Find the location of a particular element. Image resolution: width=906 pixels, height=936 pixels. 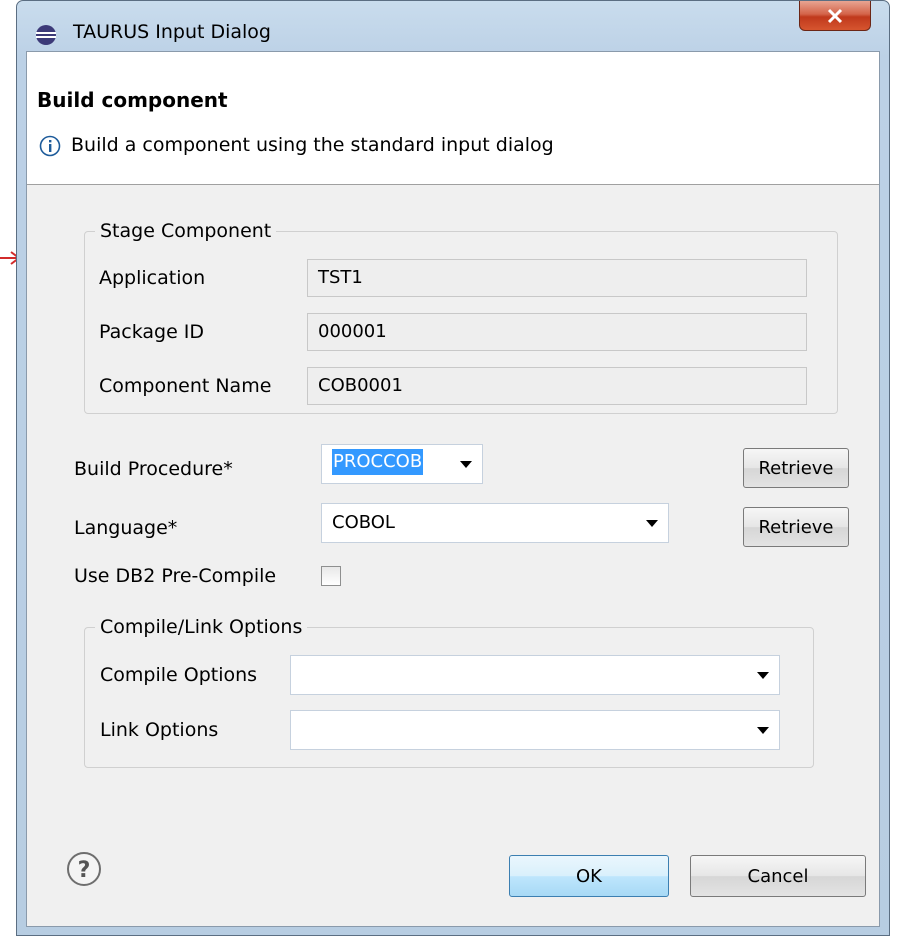

application-label: Application is located at coordinates (152, 278).